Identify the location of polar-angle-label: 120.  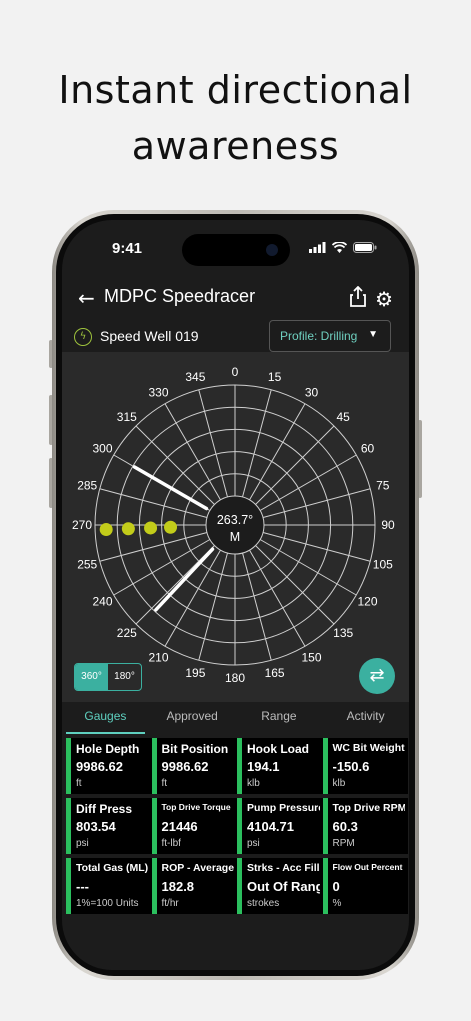
(367, 602).